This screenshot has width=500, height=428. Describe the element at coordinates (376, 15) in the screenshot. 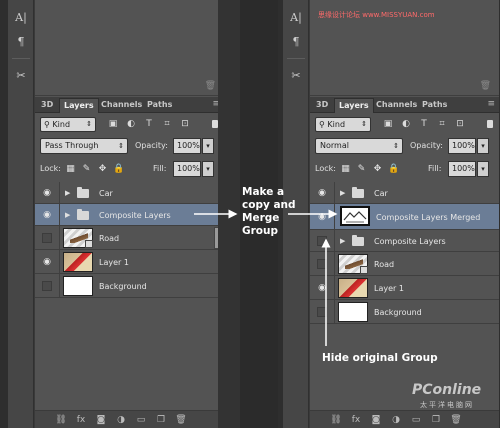

I see `watermark-top: 思缘设计论坛 www.MISSYUAN.com` at that location.